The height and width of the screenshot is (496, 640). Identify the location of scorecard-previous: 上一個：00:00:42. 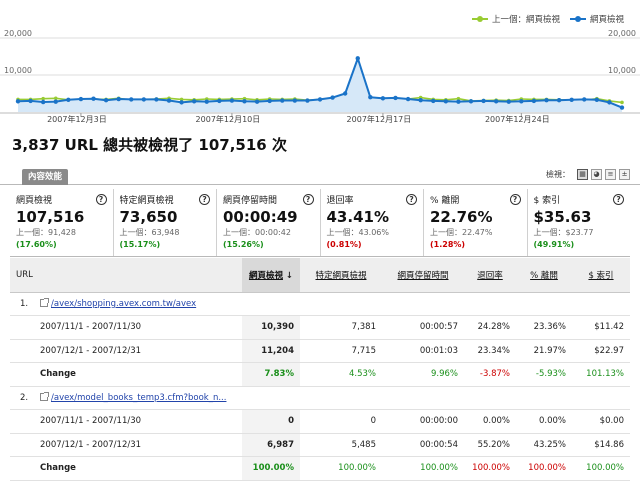
(257, 232).